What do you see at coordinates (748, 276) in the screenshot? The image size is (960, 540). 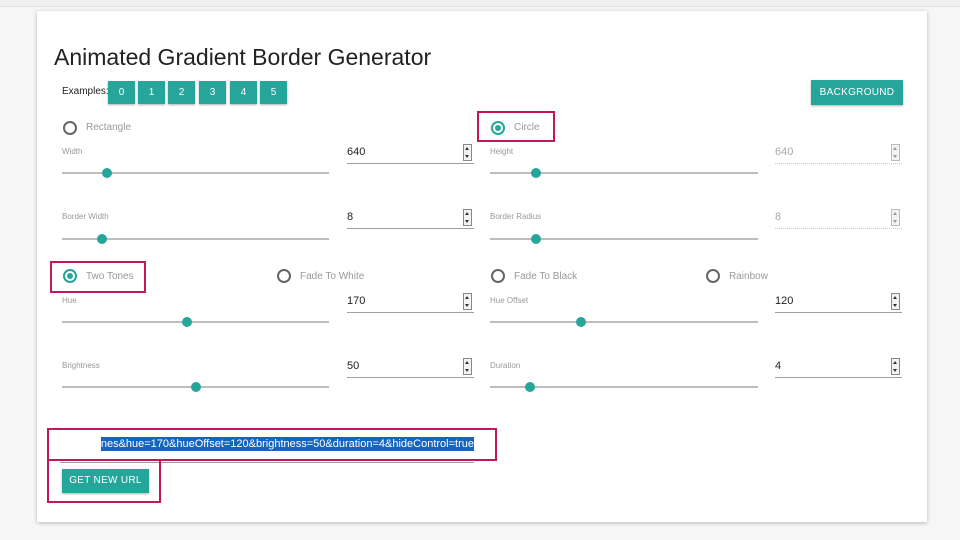 I see `rainbow-label: Rainbow` at bounding box center [748, 276].